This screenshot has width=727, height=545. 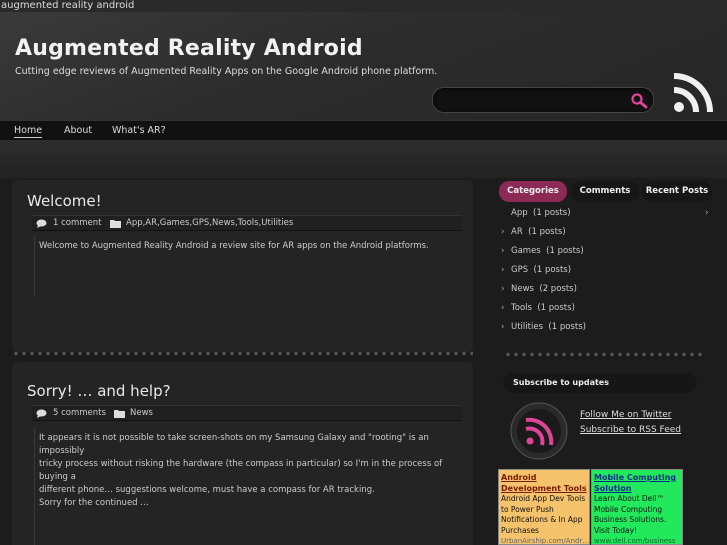 What do you see at coordinates (77, 223) in the screenshot?
I see `post-comments-link: 1 comment` at bounding box center [77, 223].